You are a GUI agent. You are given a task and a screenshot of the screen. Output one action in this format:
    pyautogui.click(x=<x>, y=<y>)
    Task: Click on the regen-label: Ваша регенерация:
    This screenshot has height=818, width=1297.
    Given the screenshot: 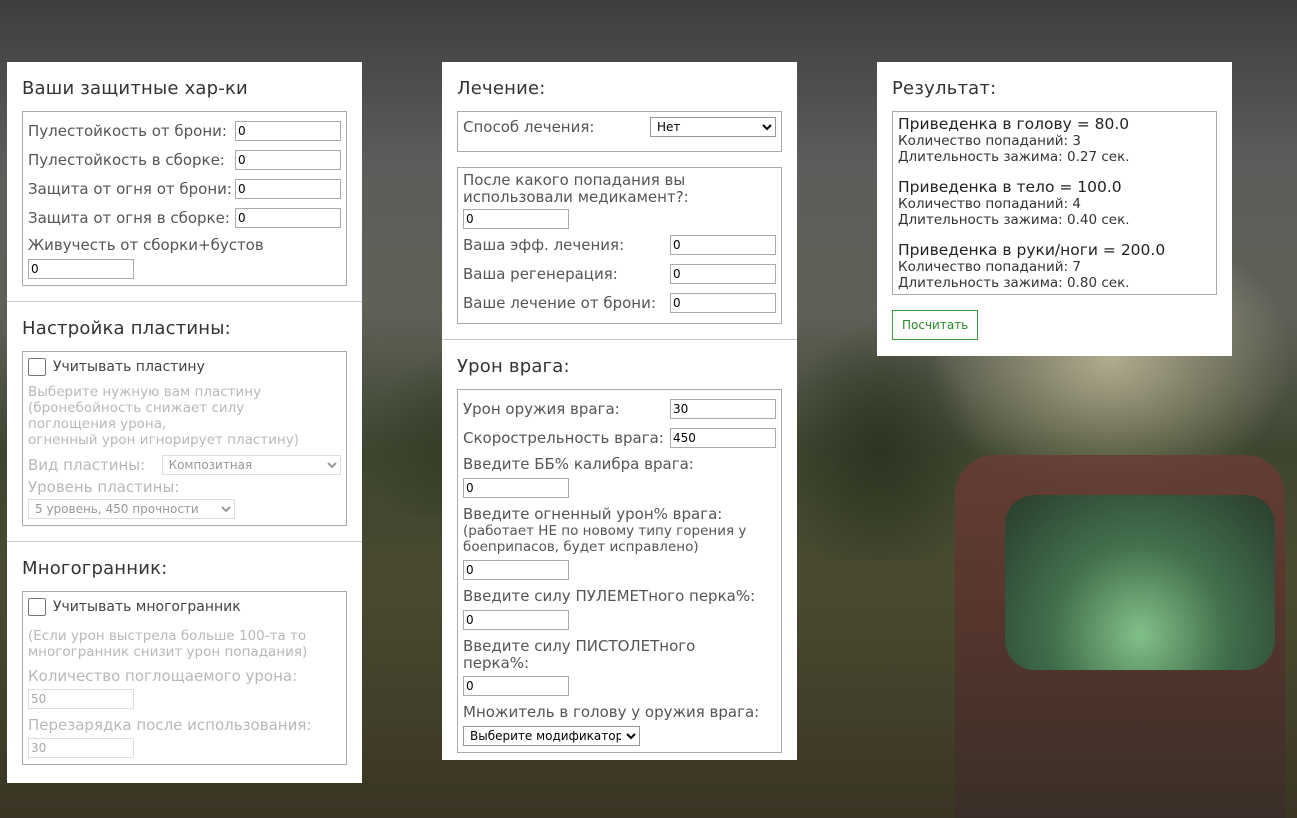 What is the action you would take?
    pyautogui.click(x=540, y=273)
    